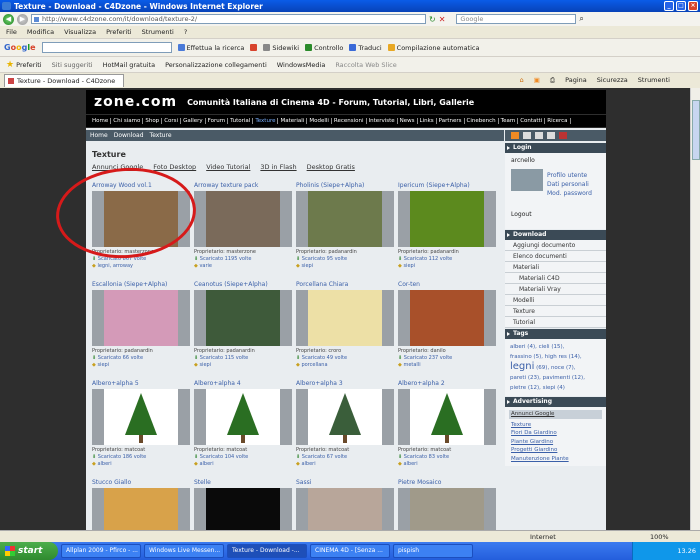 The image size is (700, 560). I want to click on texture-title: Pietre Mosaico, so click(447, 483).